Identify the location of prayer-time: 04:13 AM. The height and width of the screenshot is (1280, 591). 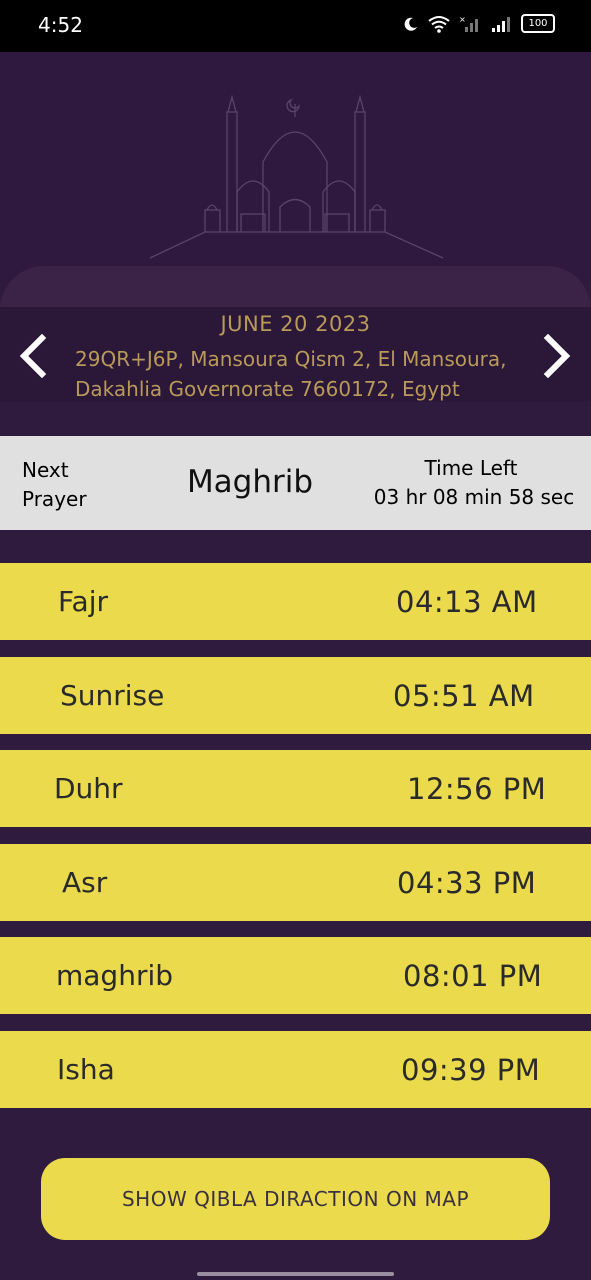
(467, 602).